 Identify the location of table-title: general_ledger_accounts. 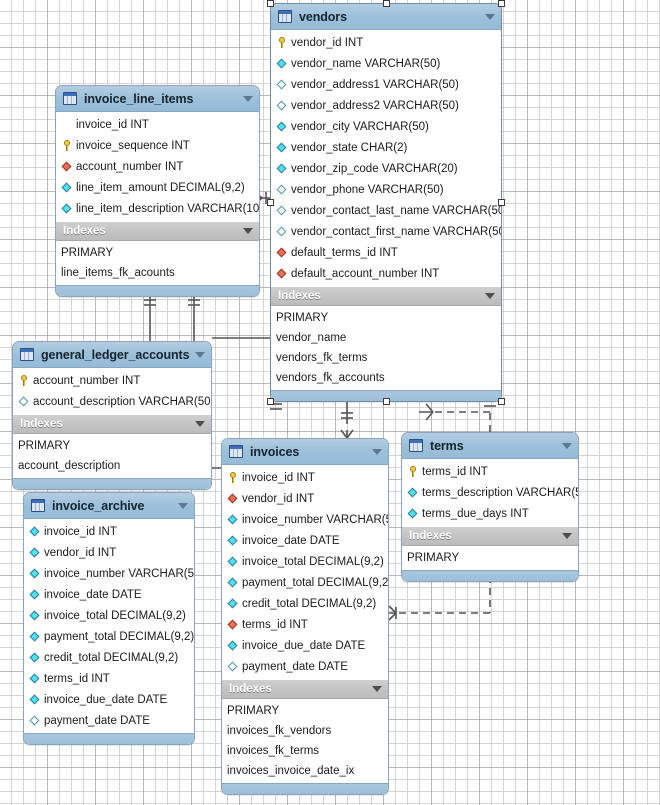
(115, 354).